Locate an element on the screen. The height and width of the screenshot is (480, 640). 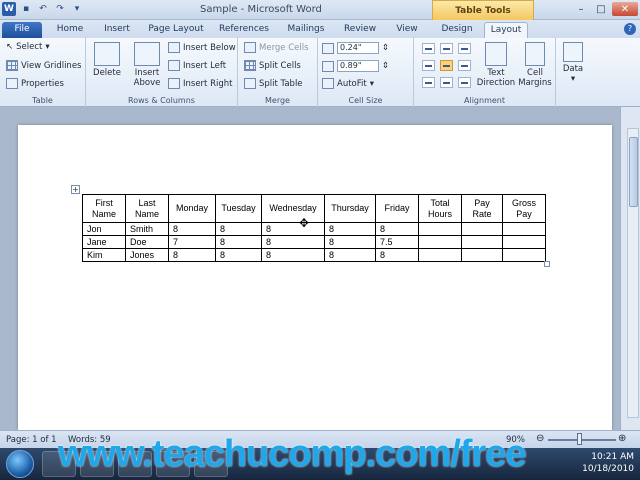
system-clock: 10:21 AM 10/18/2010 is located at coordinates (608, 463).